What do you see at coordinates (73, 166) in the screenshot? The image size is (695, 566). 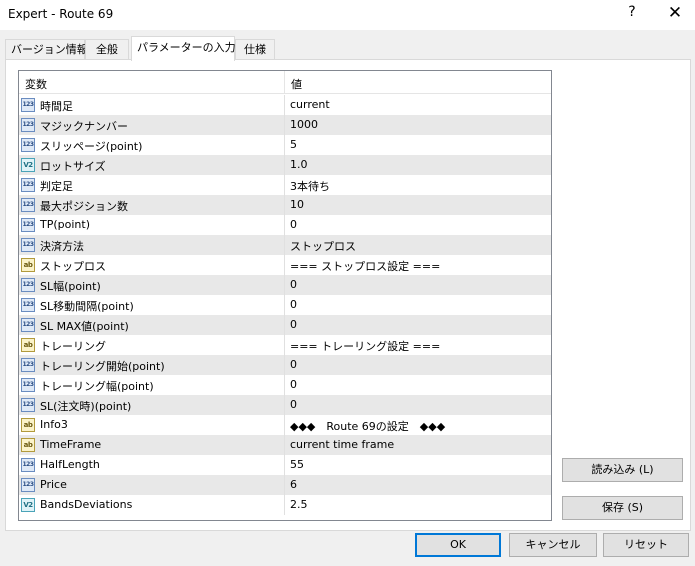 I see `parameter-name: ロットサイズ` at bounding box center [73, 166].